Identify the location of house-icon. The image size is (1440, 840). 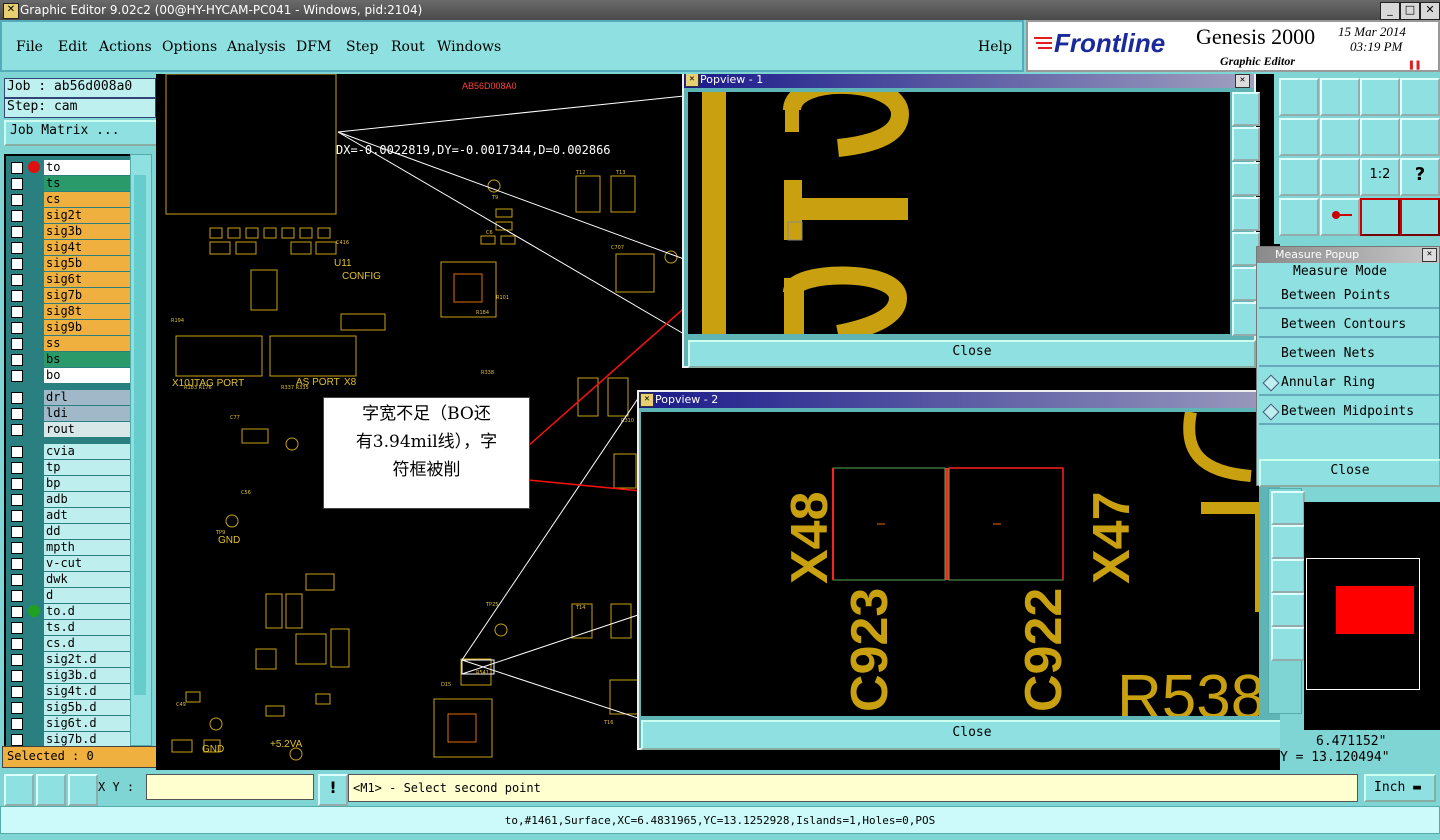
(1380, 97).